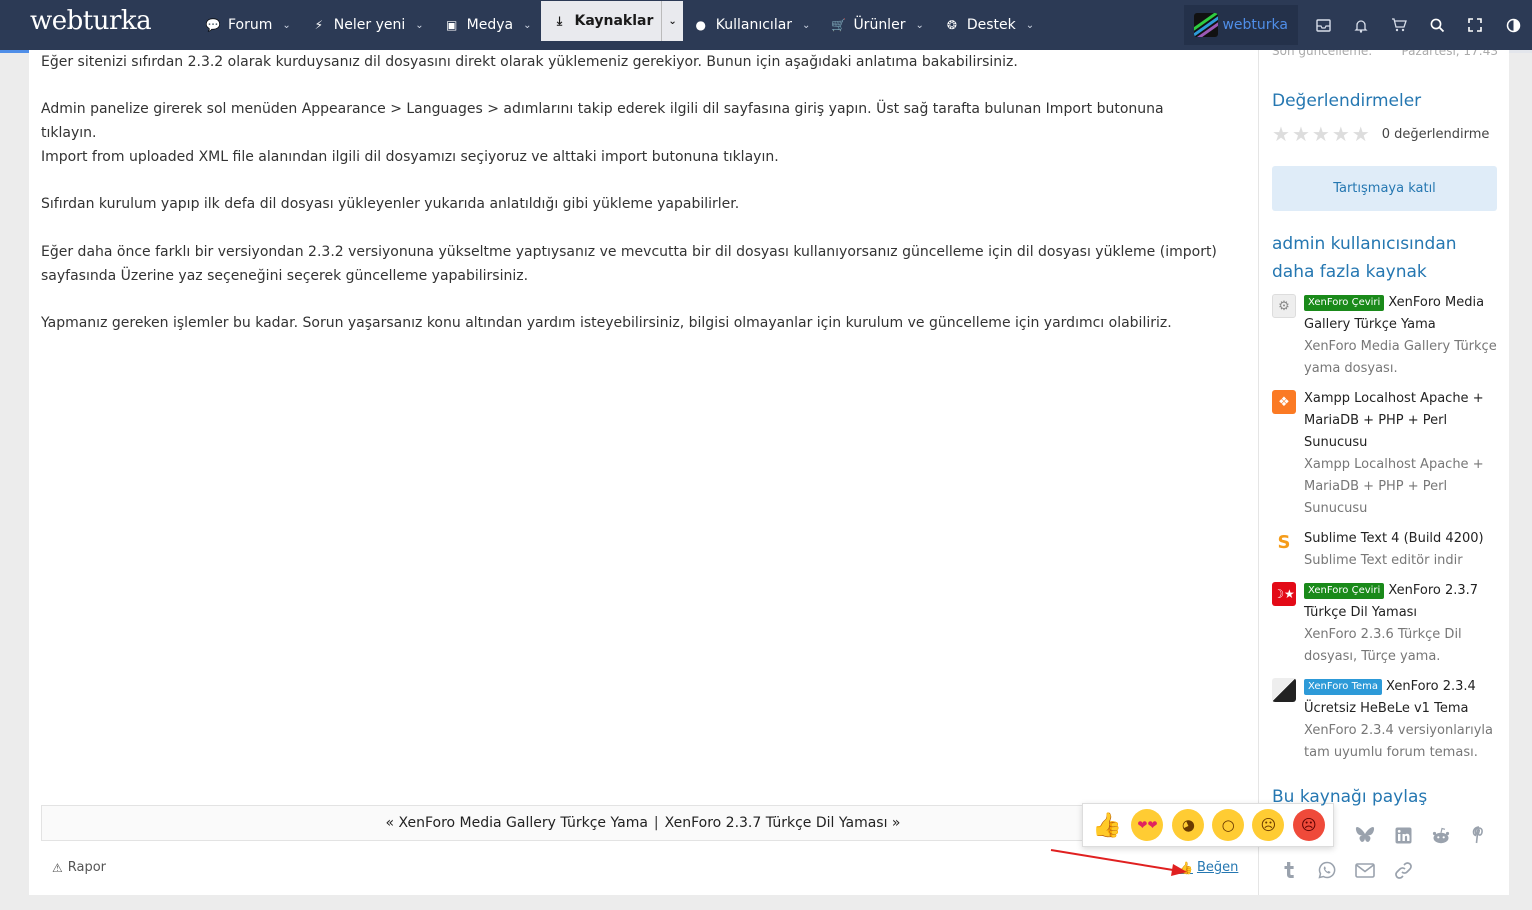 Image resolution: width=1532 pixels, height=910 pixels. I want to click on resource-title: Sublime Text 4 (Build 4200), so click(1394, 538).